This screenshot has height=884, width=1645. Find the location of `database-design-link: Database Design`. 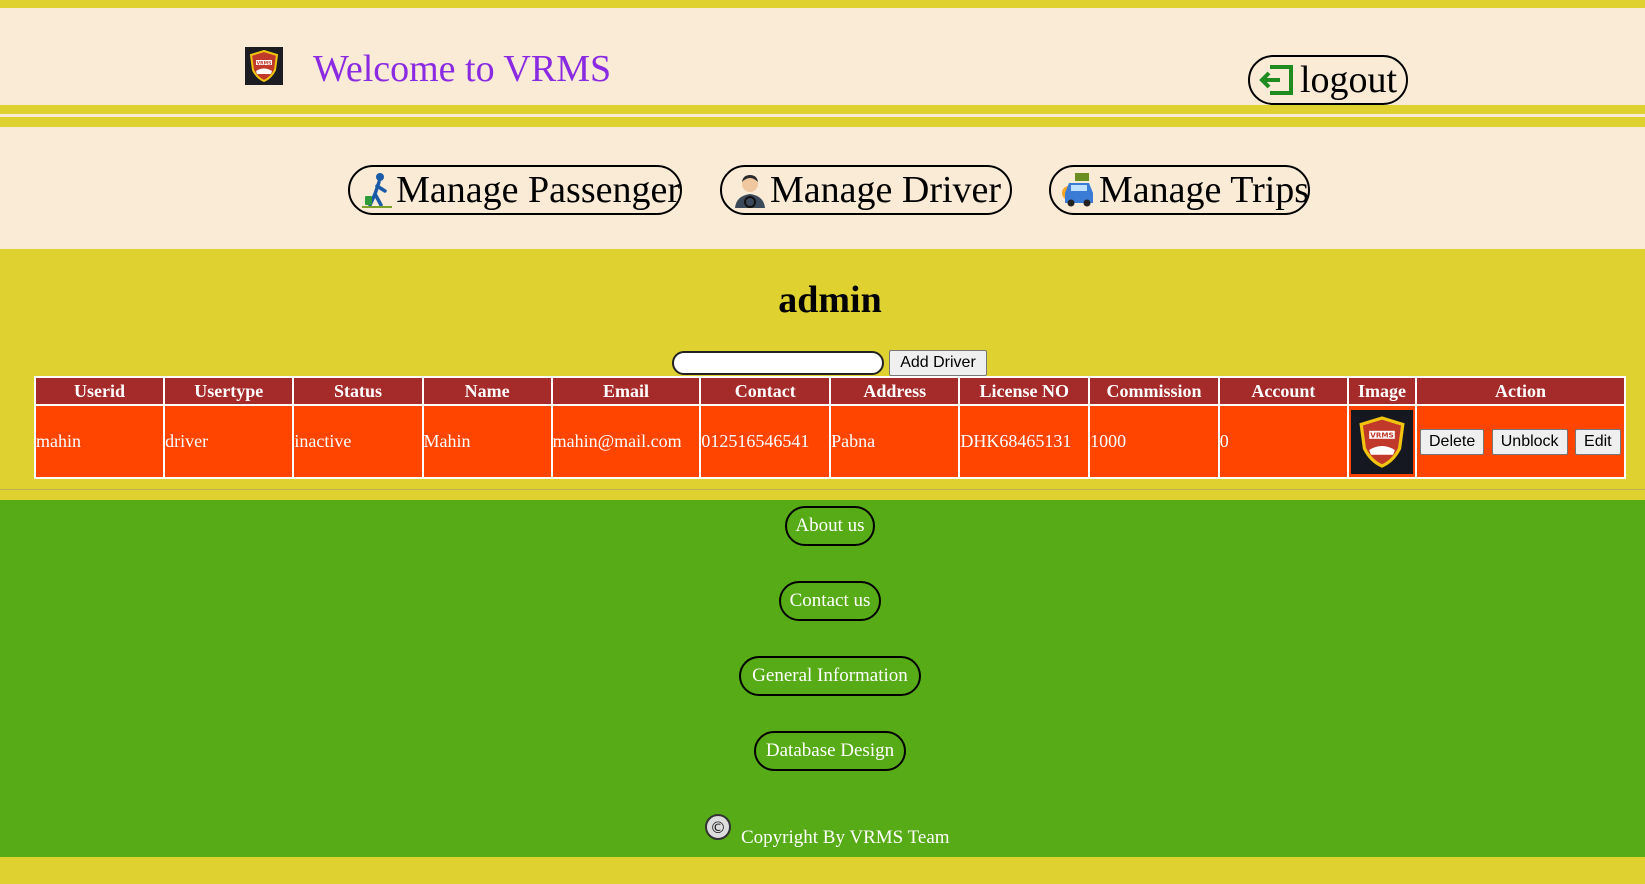

database-design-link: Database Design is located at coordinates (830, 751).